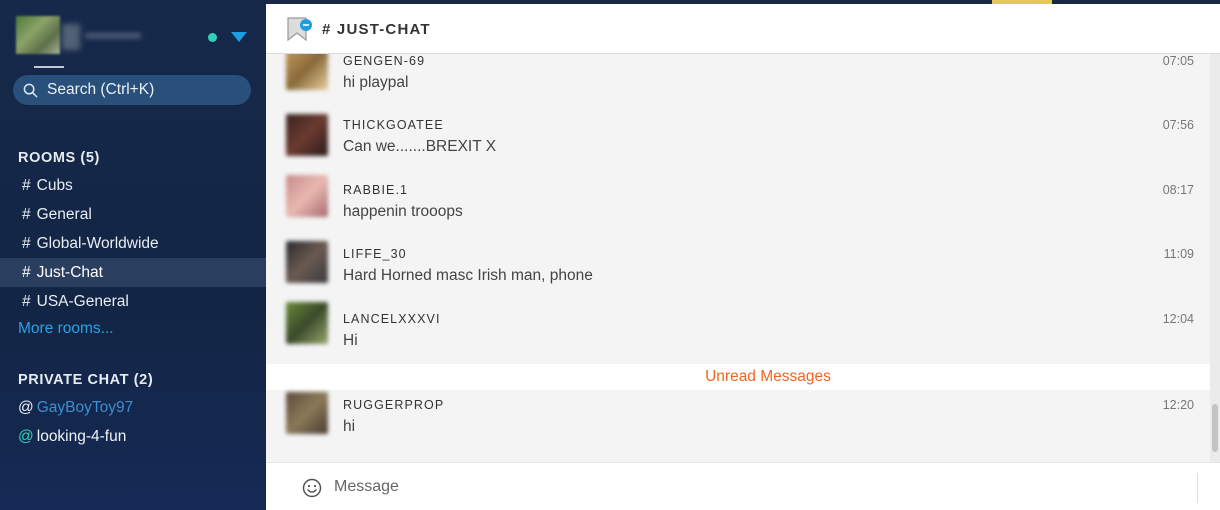  Describe the element at coordinates (1178, 254) in the screenshot. I see `message-time: 11:09` at that location.